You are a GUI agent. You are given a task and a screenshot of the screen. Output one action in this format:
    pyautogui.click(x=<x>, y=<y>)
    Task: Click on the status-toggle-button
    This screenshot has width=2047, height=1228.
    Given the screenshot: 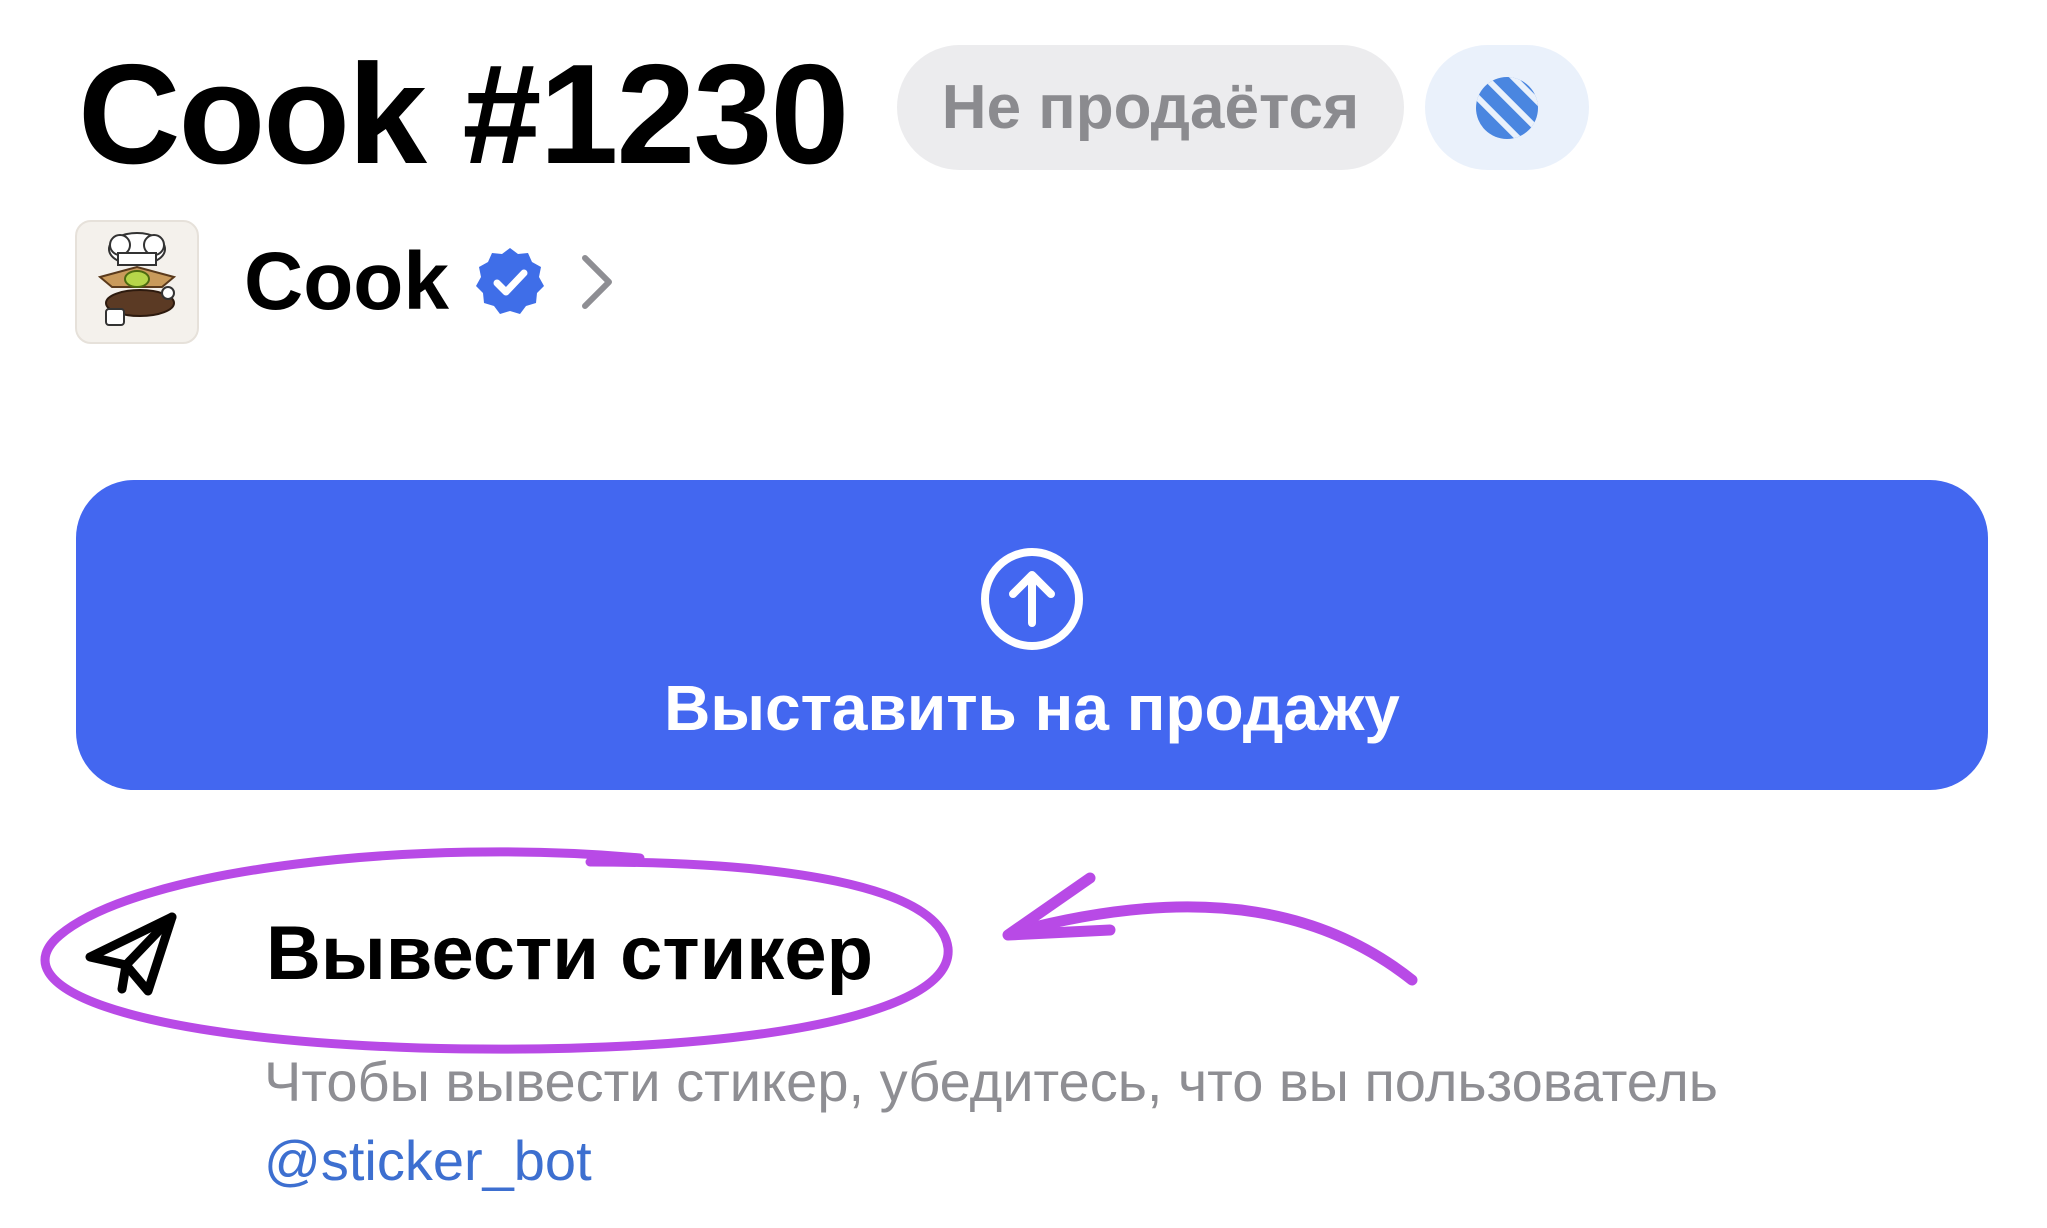 What is the action you would take?
    pyautogui.click(x=1507, y=107)
    